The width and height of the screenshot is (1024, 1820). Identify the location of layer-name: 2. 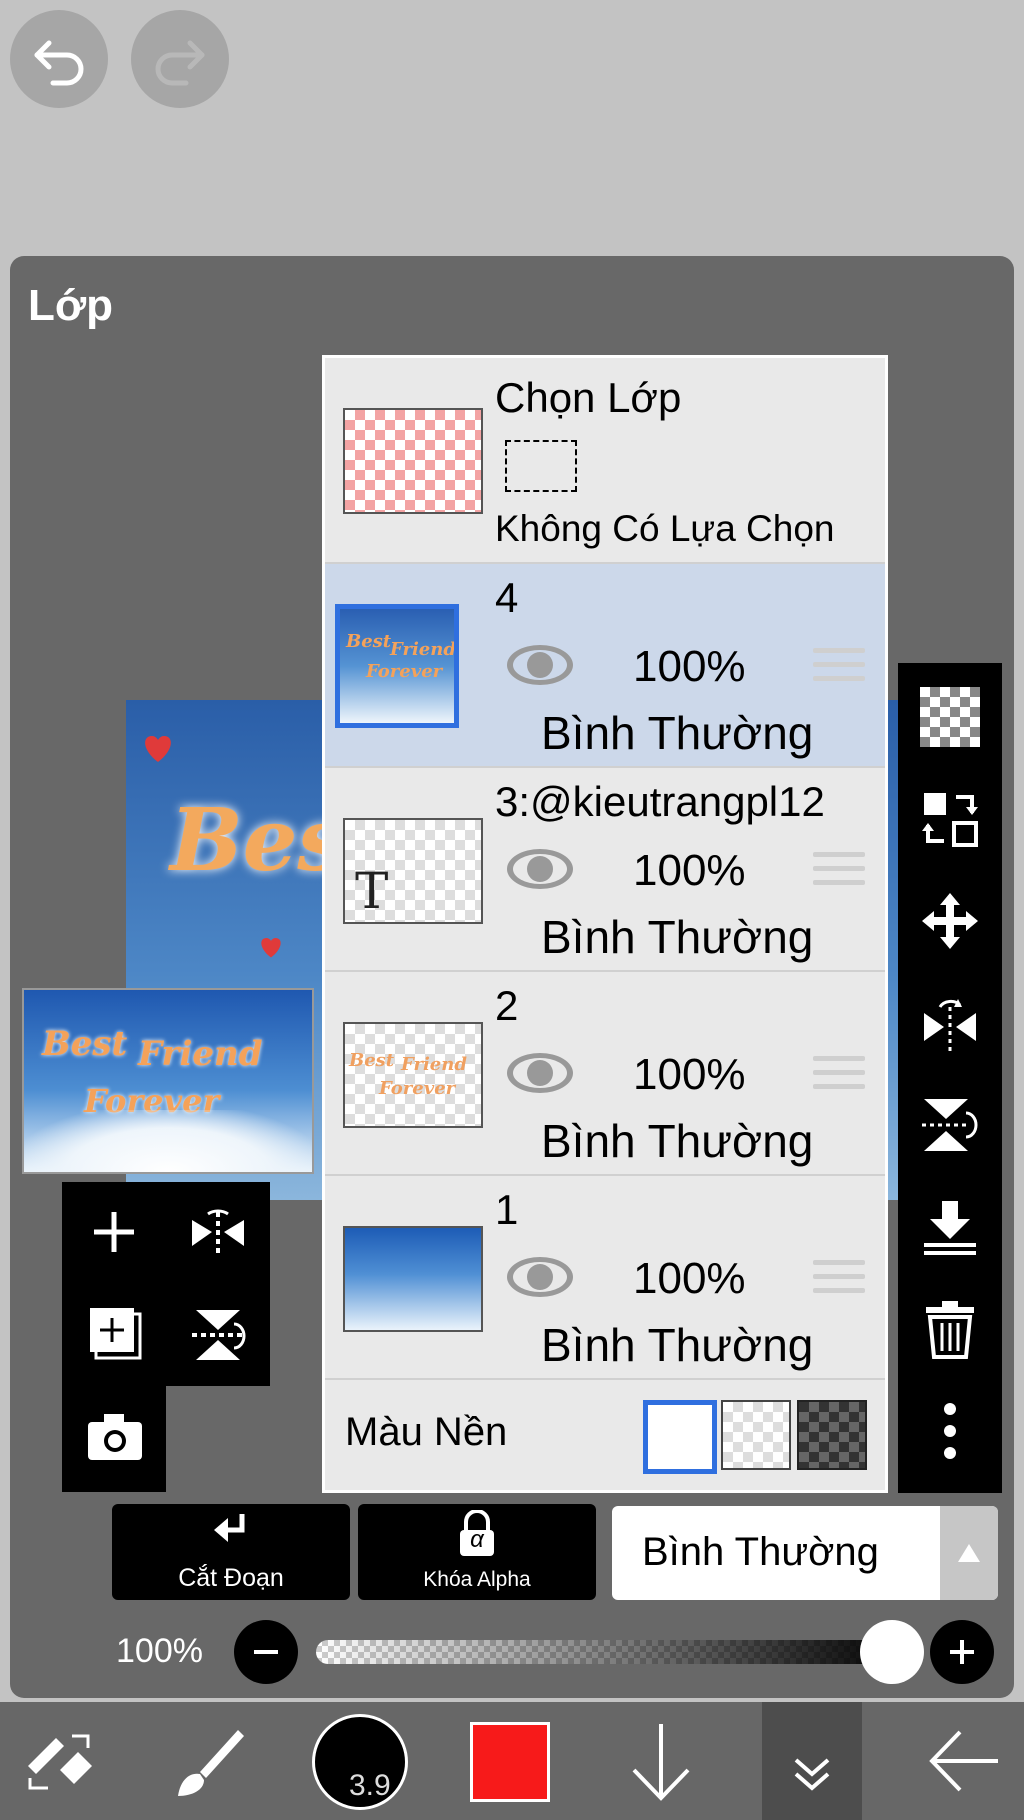
(507, 1005).